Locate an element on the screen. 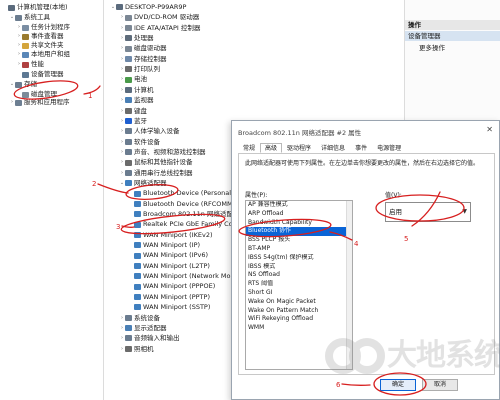 Image resolution: width=500 pixels, height=400 pixels. nav-tree-item: ⌄ 存储 is located at coordinates (23, 84).